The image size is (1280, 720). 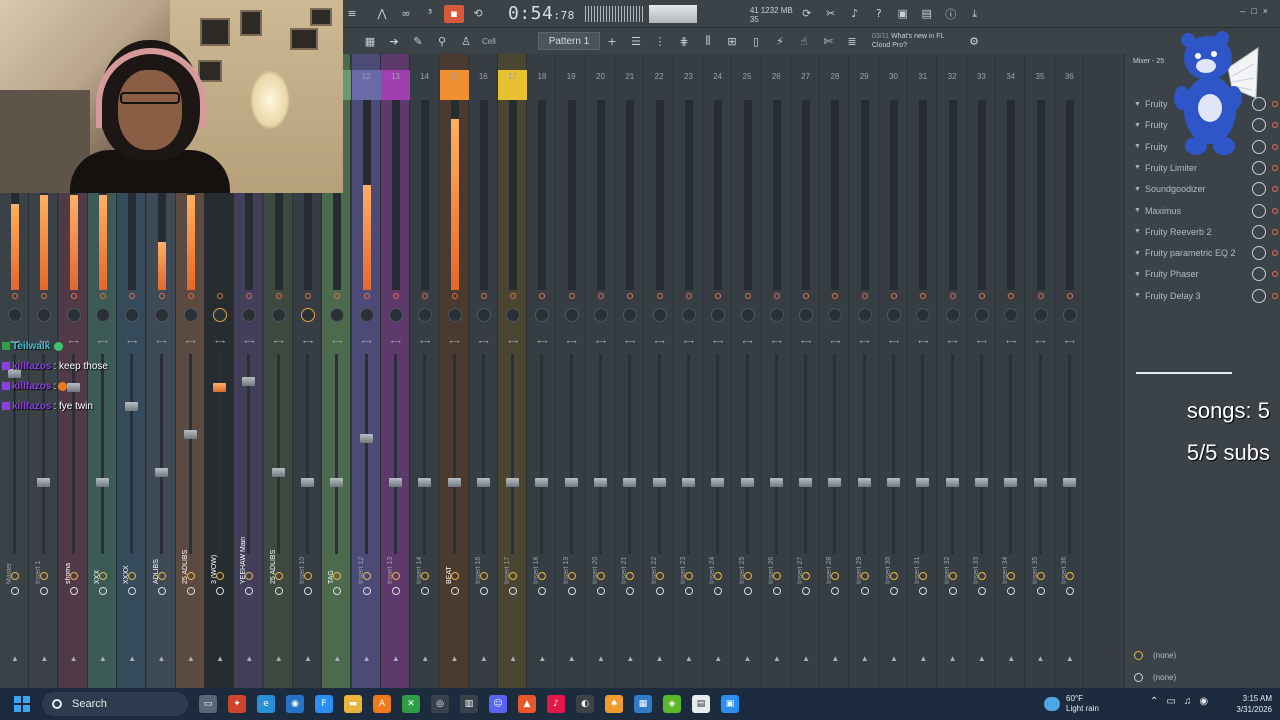 I want to click on windows-start-icon, so click(x=22, y=704).